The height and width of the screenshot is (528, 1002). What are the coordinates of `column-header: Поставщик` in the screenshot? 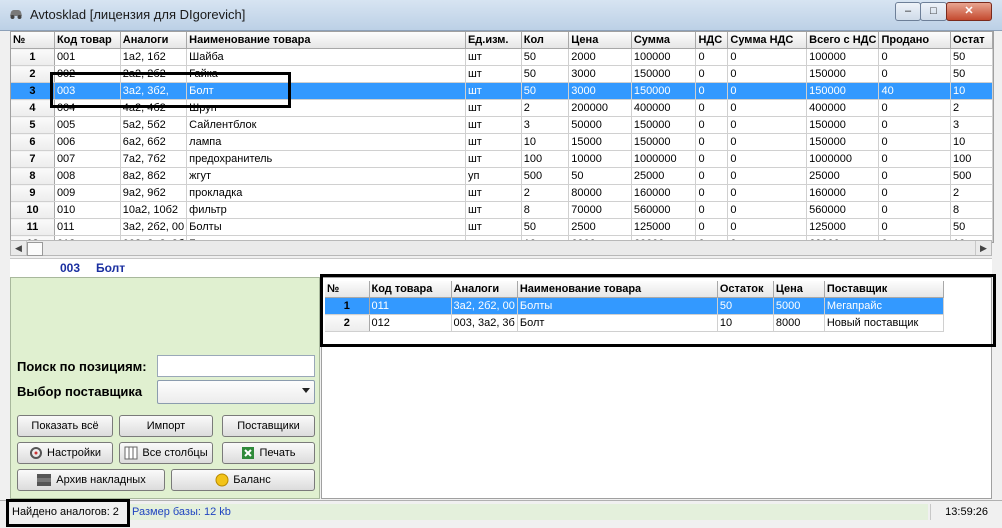 It's located at (884, 289).